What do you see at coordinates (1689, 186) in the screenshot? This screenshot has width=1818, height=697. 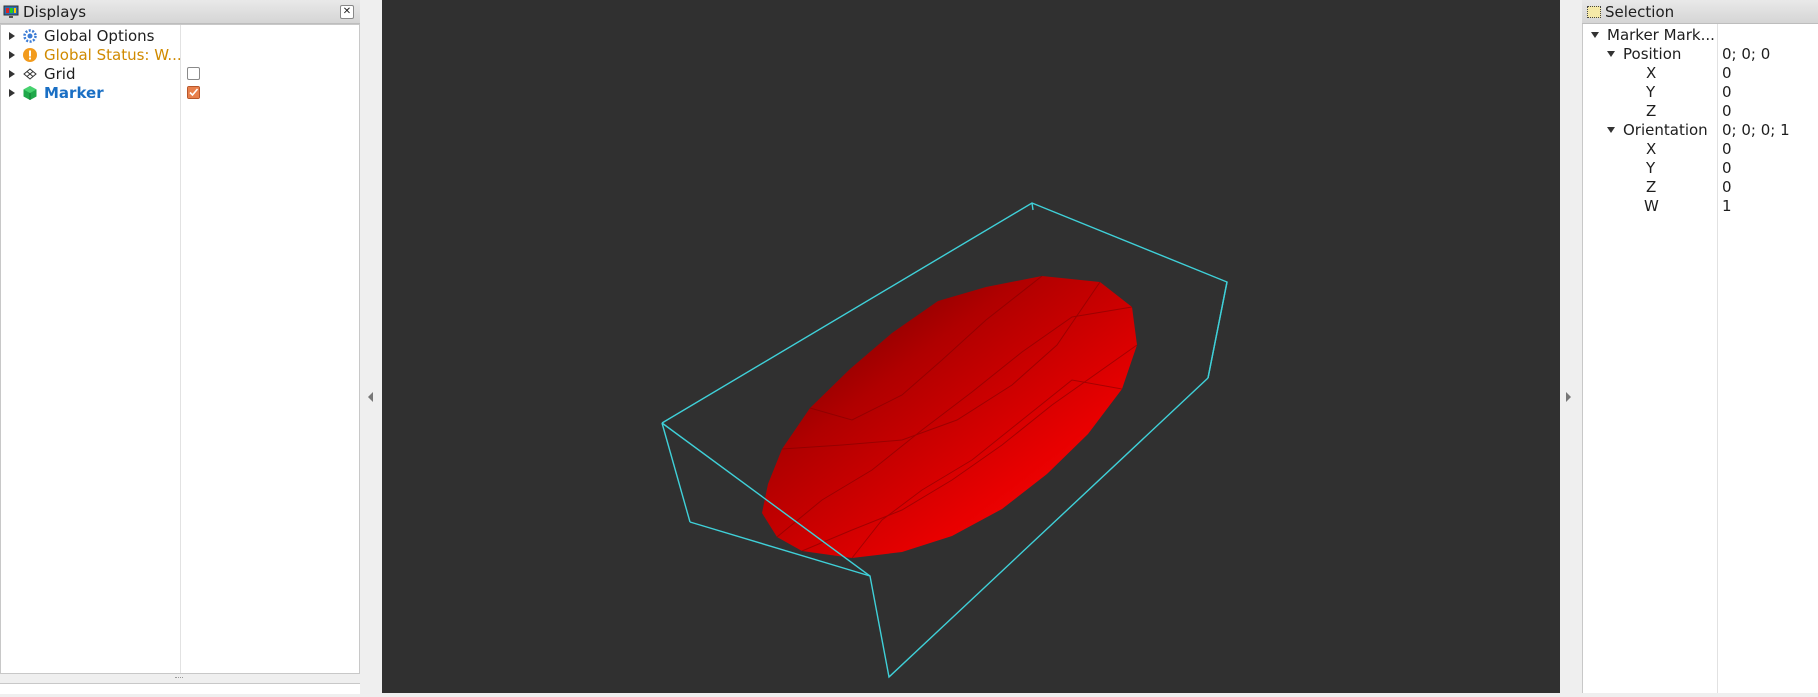 I see `orientation-z-row: Z 0` at bounding box center [1689, 186].